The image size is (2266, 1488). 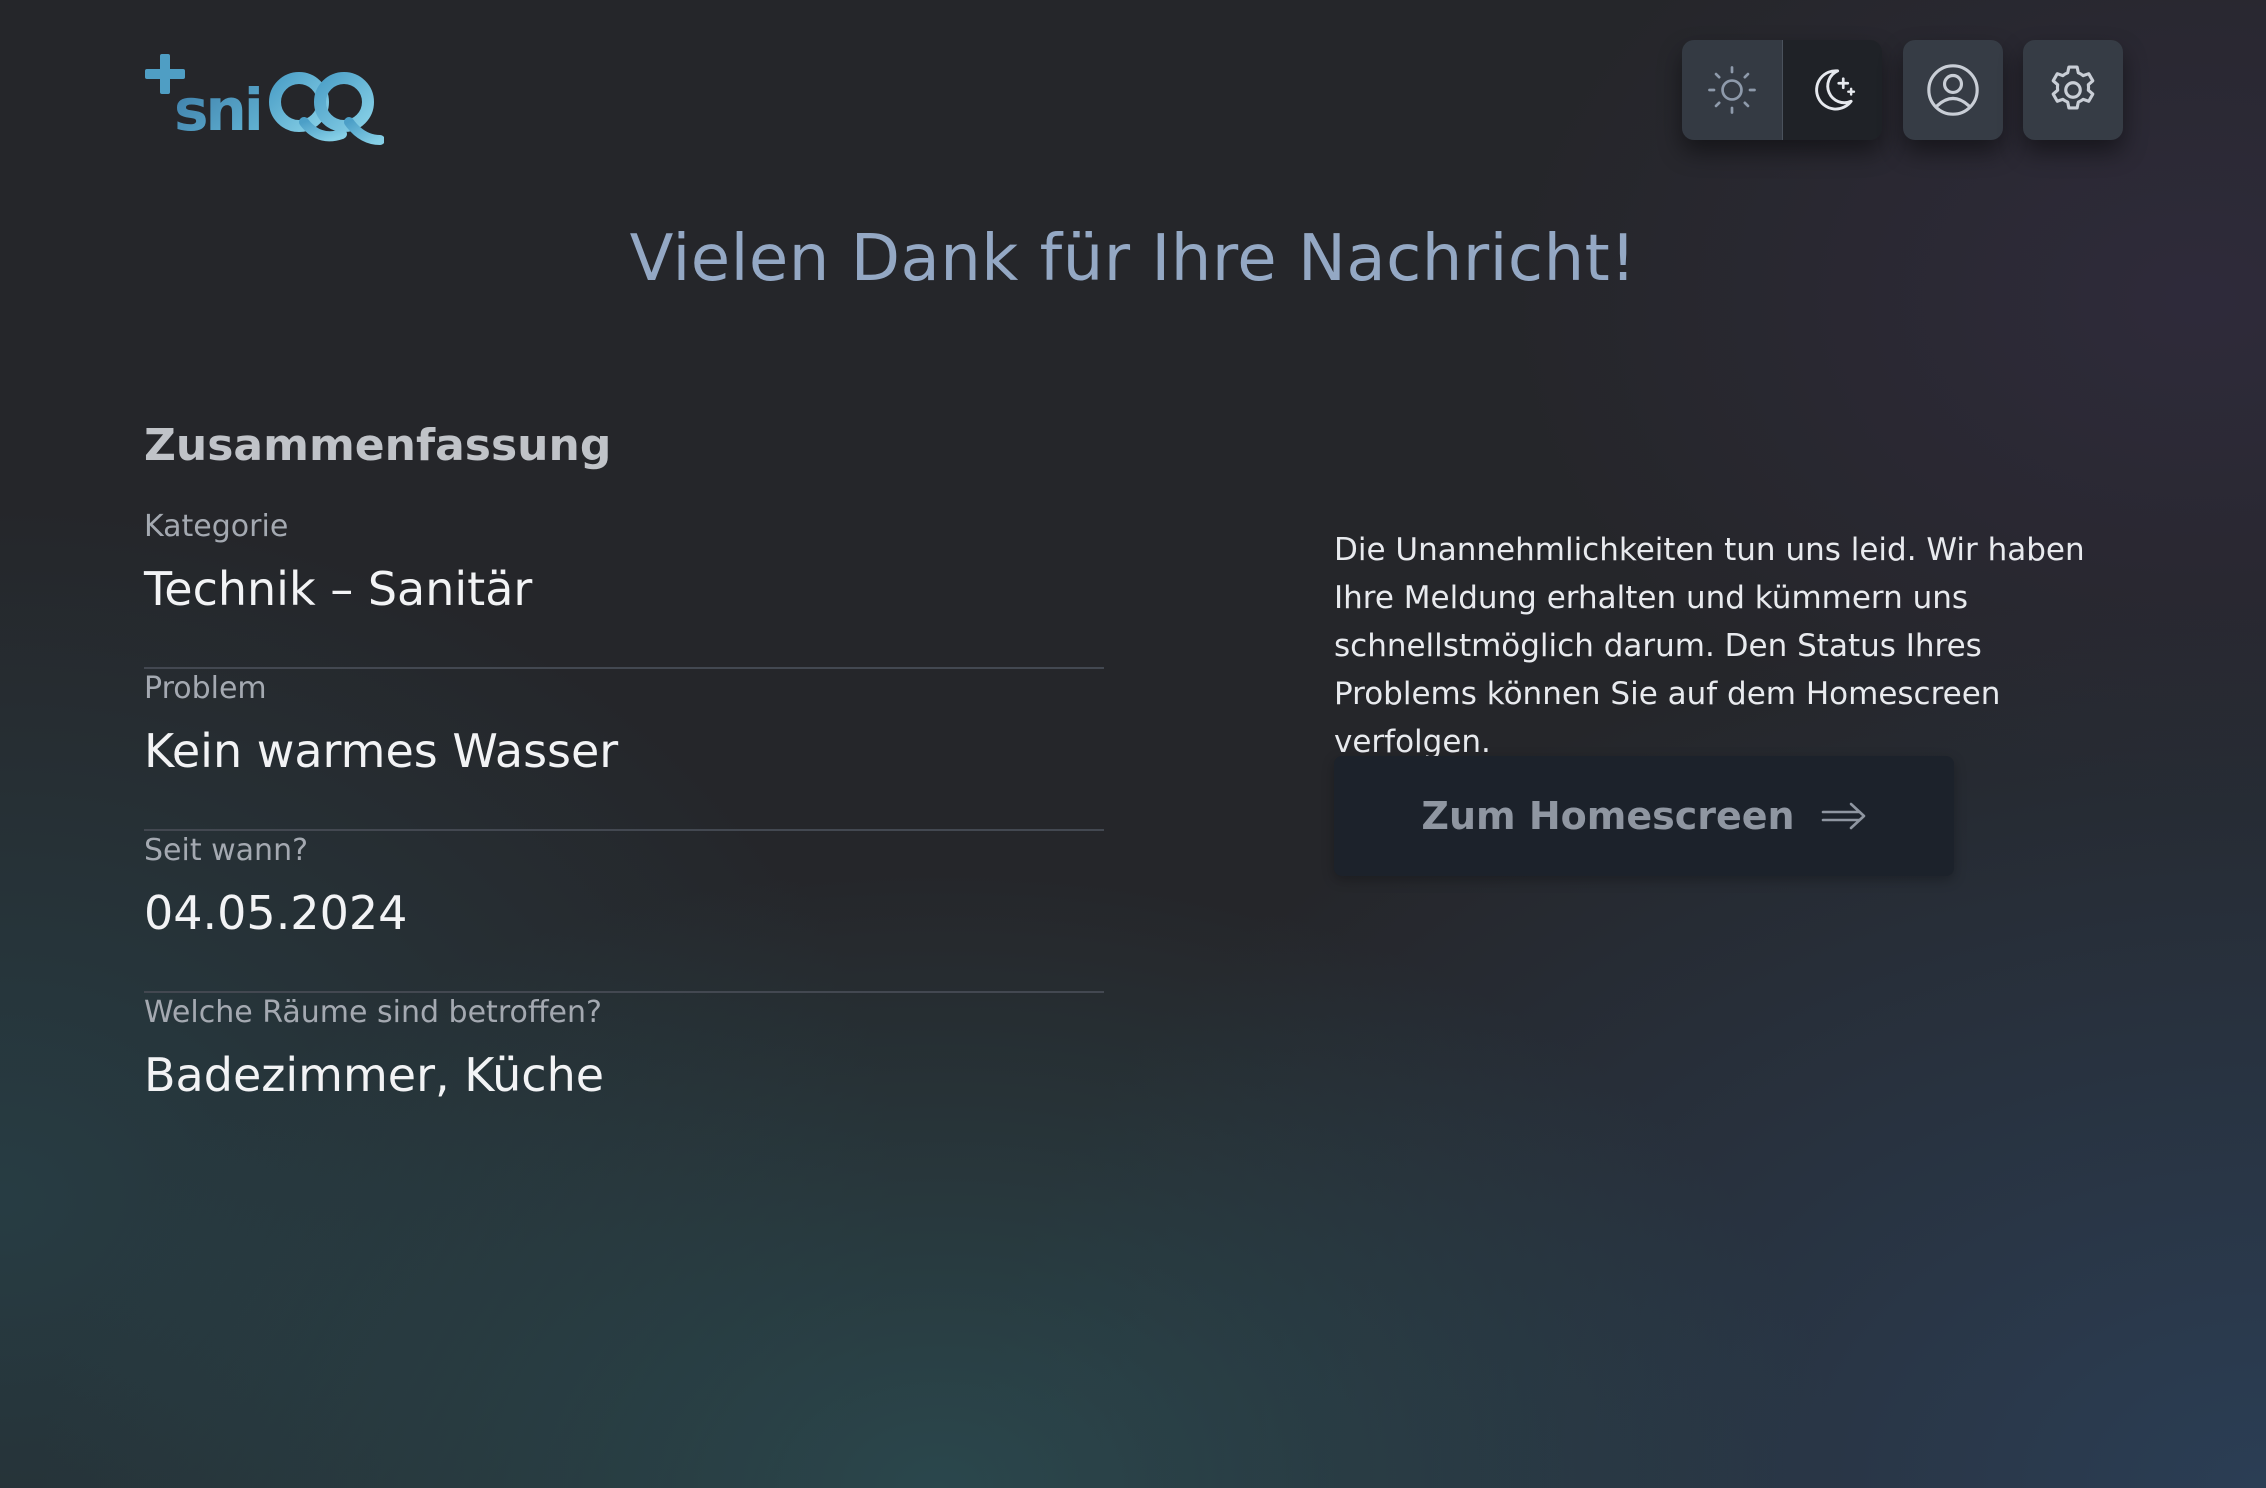 What do you see at coordinates (378, 445) in the screenshot?
I see `summary-heading: Zusammenfassung` at bounding box center [378, 445].